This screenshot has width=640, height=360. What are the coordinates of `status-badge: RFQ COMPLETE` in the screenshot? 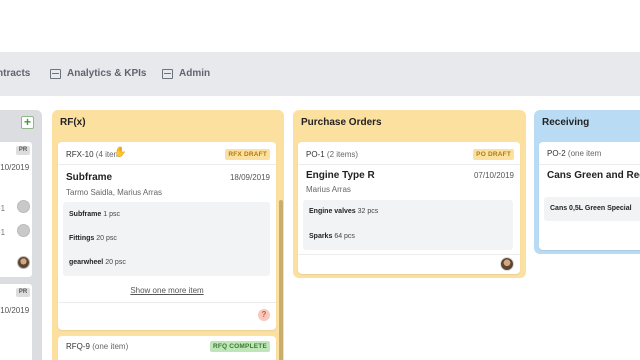 It's located at (239, 346).